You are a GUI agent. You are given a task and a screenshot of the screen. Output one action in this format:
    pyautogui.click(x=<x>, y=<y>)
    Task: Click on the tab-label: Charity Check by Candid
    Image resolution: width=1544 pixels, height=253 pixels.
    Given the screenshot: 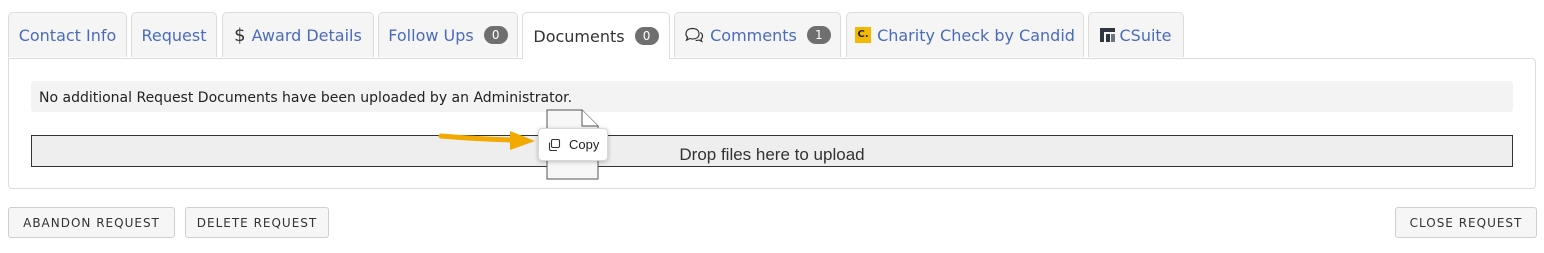 What is the action you would take?
    pyautogui.click(x=976, y=35)
    